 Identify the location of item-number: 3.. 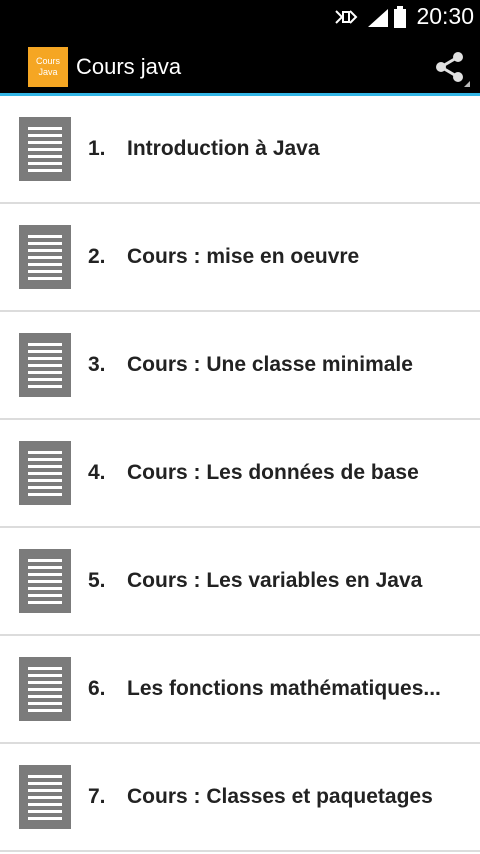
(97, 364).